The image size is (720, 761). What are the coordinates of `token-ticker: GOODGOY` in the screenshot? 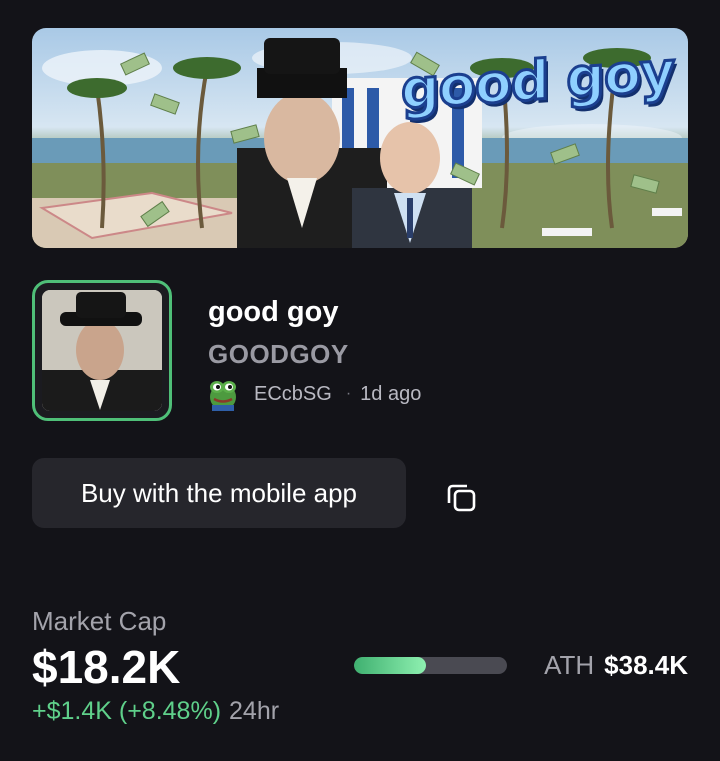 It's located at (278, 354).